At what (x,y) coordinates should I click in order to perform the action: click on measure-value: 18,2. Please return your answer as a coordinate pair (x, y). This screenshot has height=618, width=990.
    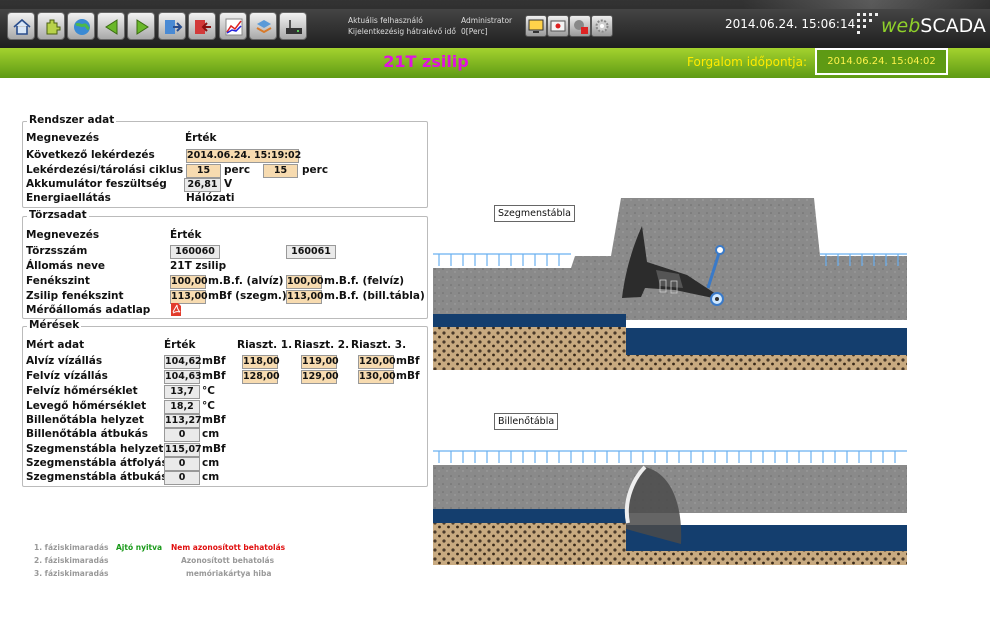
    Looking at the image, I should click on (182, 407).